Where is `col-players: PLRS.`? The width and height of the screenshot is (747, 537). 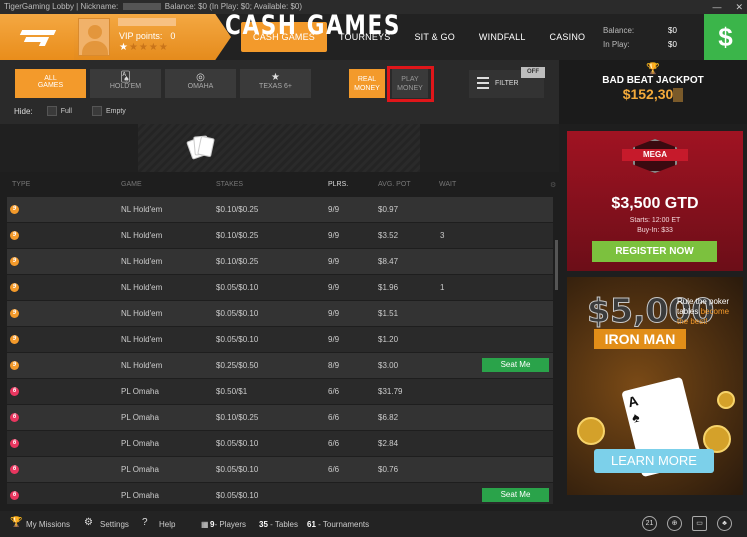
col-players: PLRS. is located at coordinates (338, 184).